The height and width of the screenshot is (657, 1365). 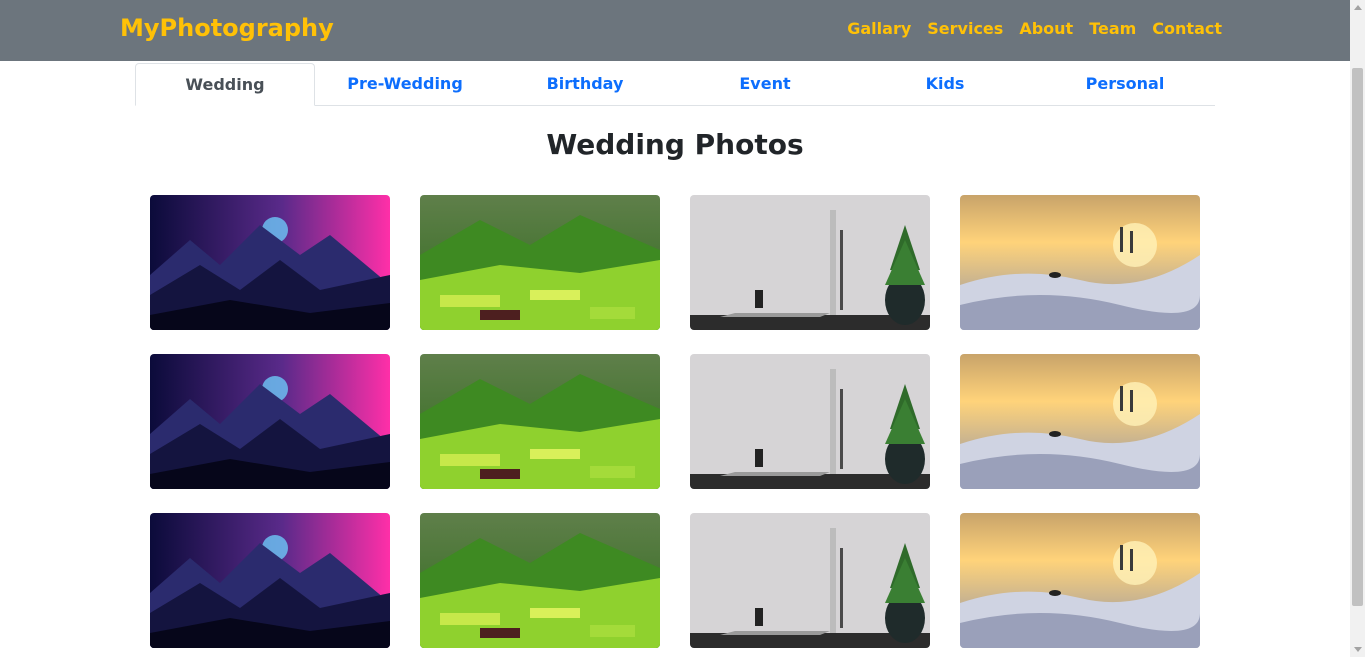 What do you see at coordinates (675, 144) in the screenshot?
I see `page-title: Wedding Photos` at bounding box center [675, 144].